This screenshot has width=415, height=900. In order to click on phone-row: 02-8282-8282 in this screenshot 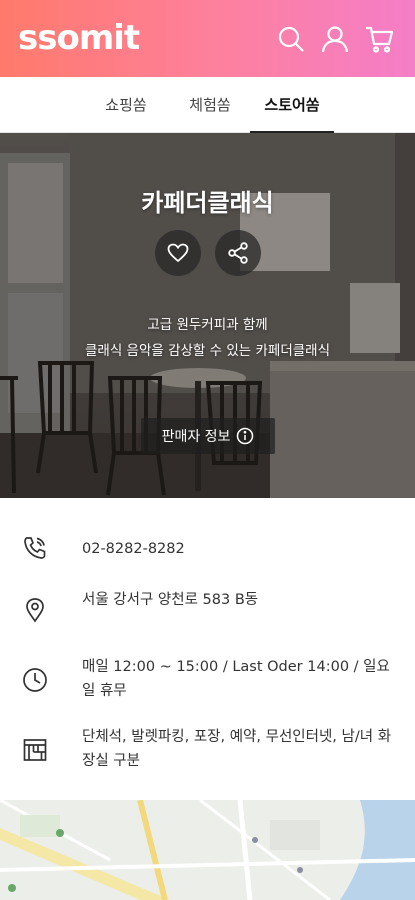, I will do `click(207, 550)`.